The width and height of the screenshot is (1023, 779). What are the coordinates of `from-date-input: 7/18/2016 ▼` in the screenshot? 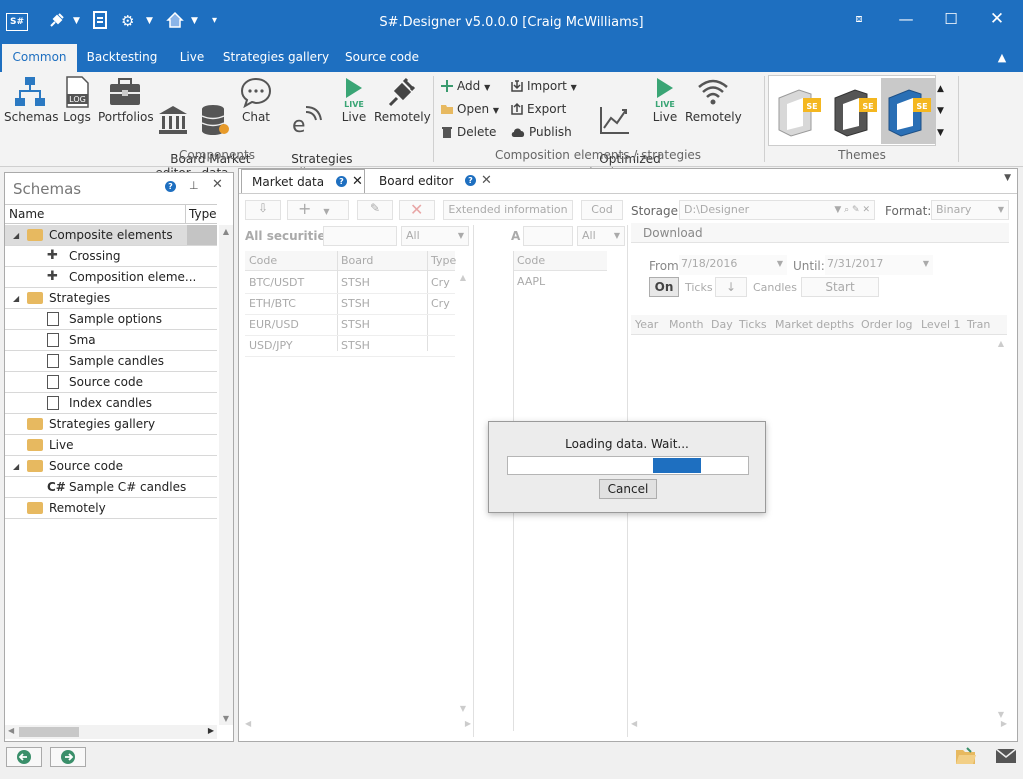 It's located at (733, 265).